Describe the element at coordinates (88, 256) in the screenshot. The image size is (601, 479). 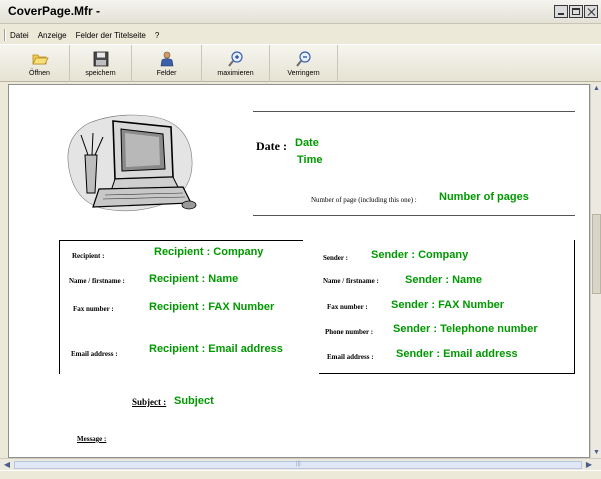
I see `recipient-company-label: Recipient :` at that location.